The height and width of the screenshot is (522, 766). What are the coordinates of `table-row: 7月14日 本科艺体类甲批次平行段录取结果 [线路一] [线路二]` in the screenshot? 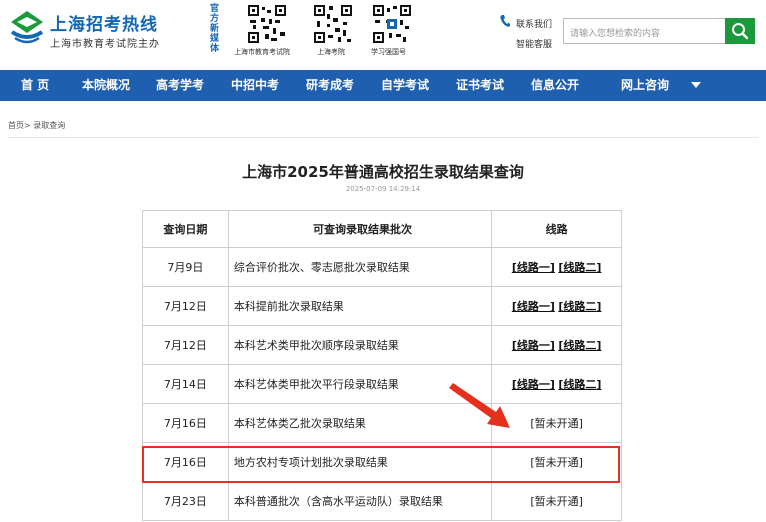 It's located at (382, 384).